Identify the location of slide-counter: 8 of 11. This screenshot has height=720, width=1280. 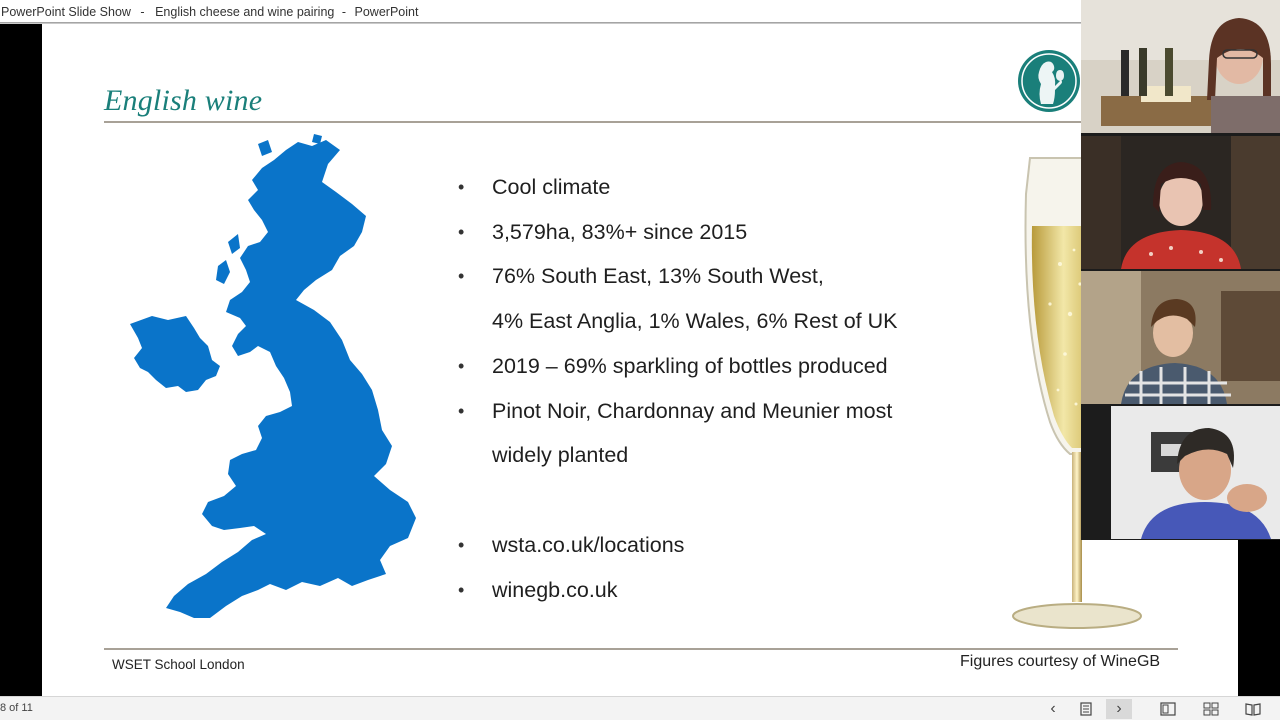
(16, 708).